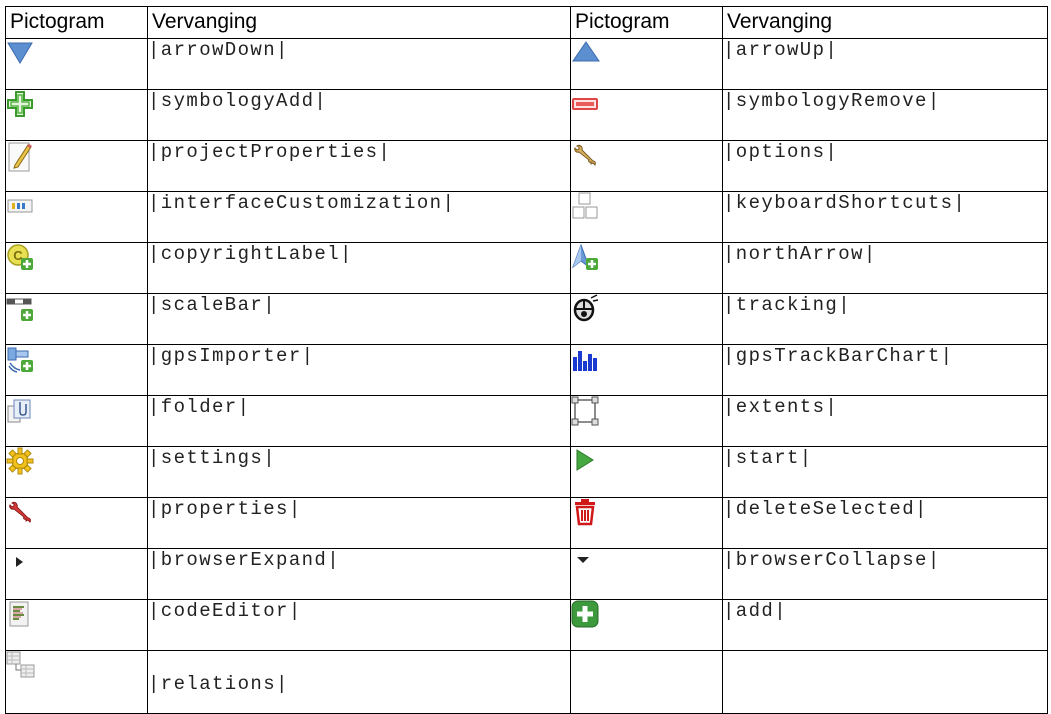 Image resolution: width=1051 pixels, height=714 pixels. I want to click on properties-icon, so click(20, 512).